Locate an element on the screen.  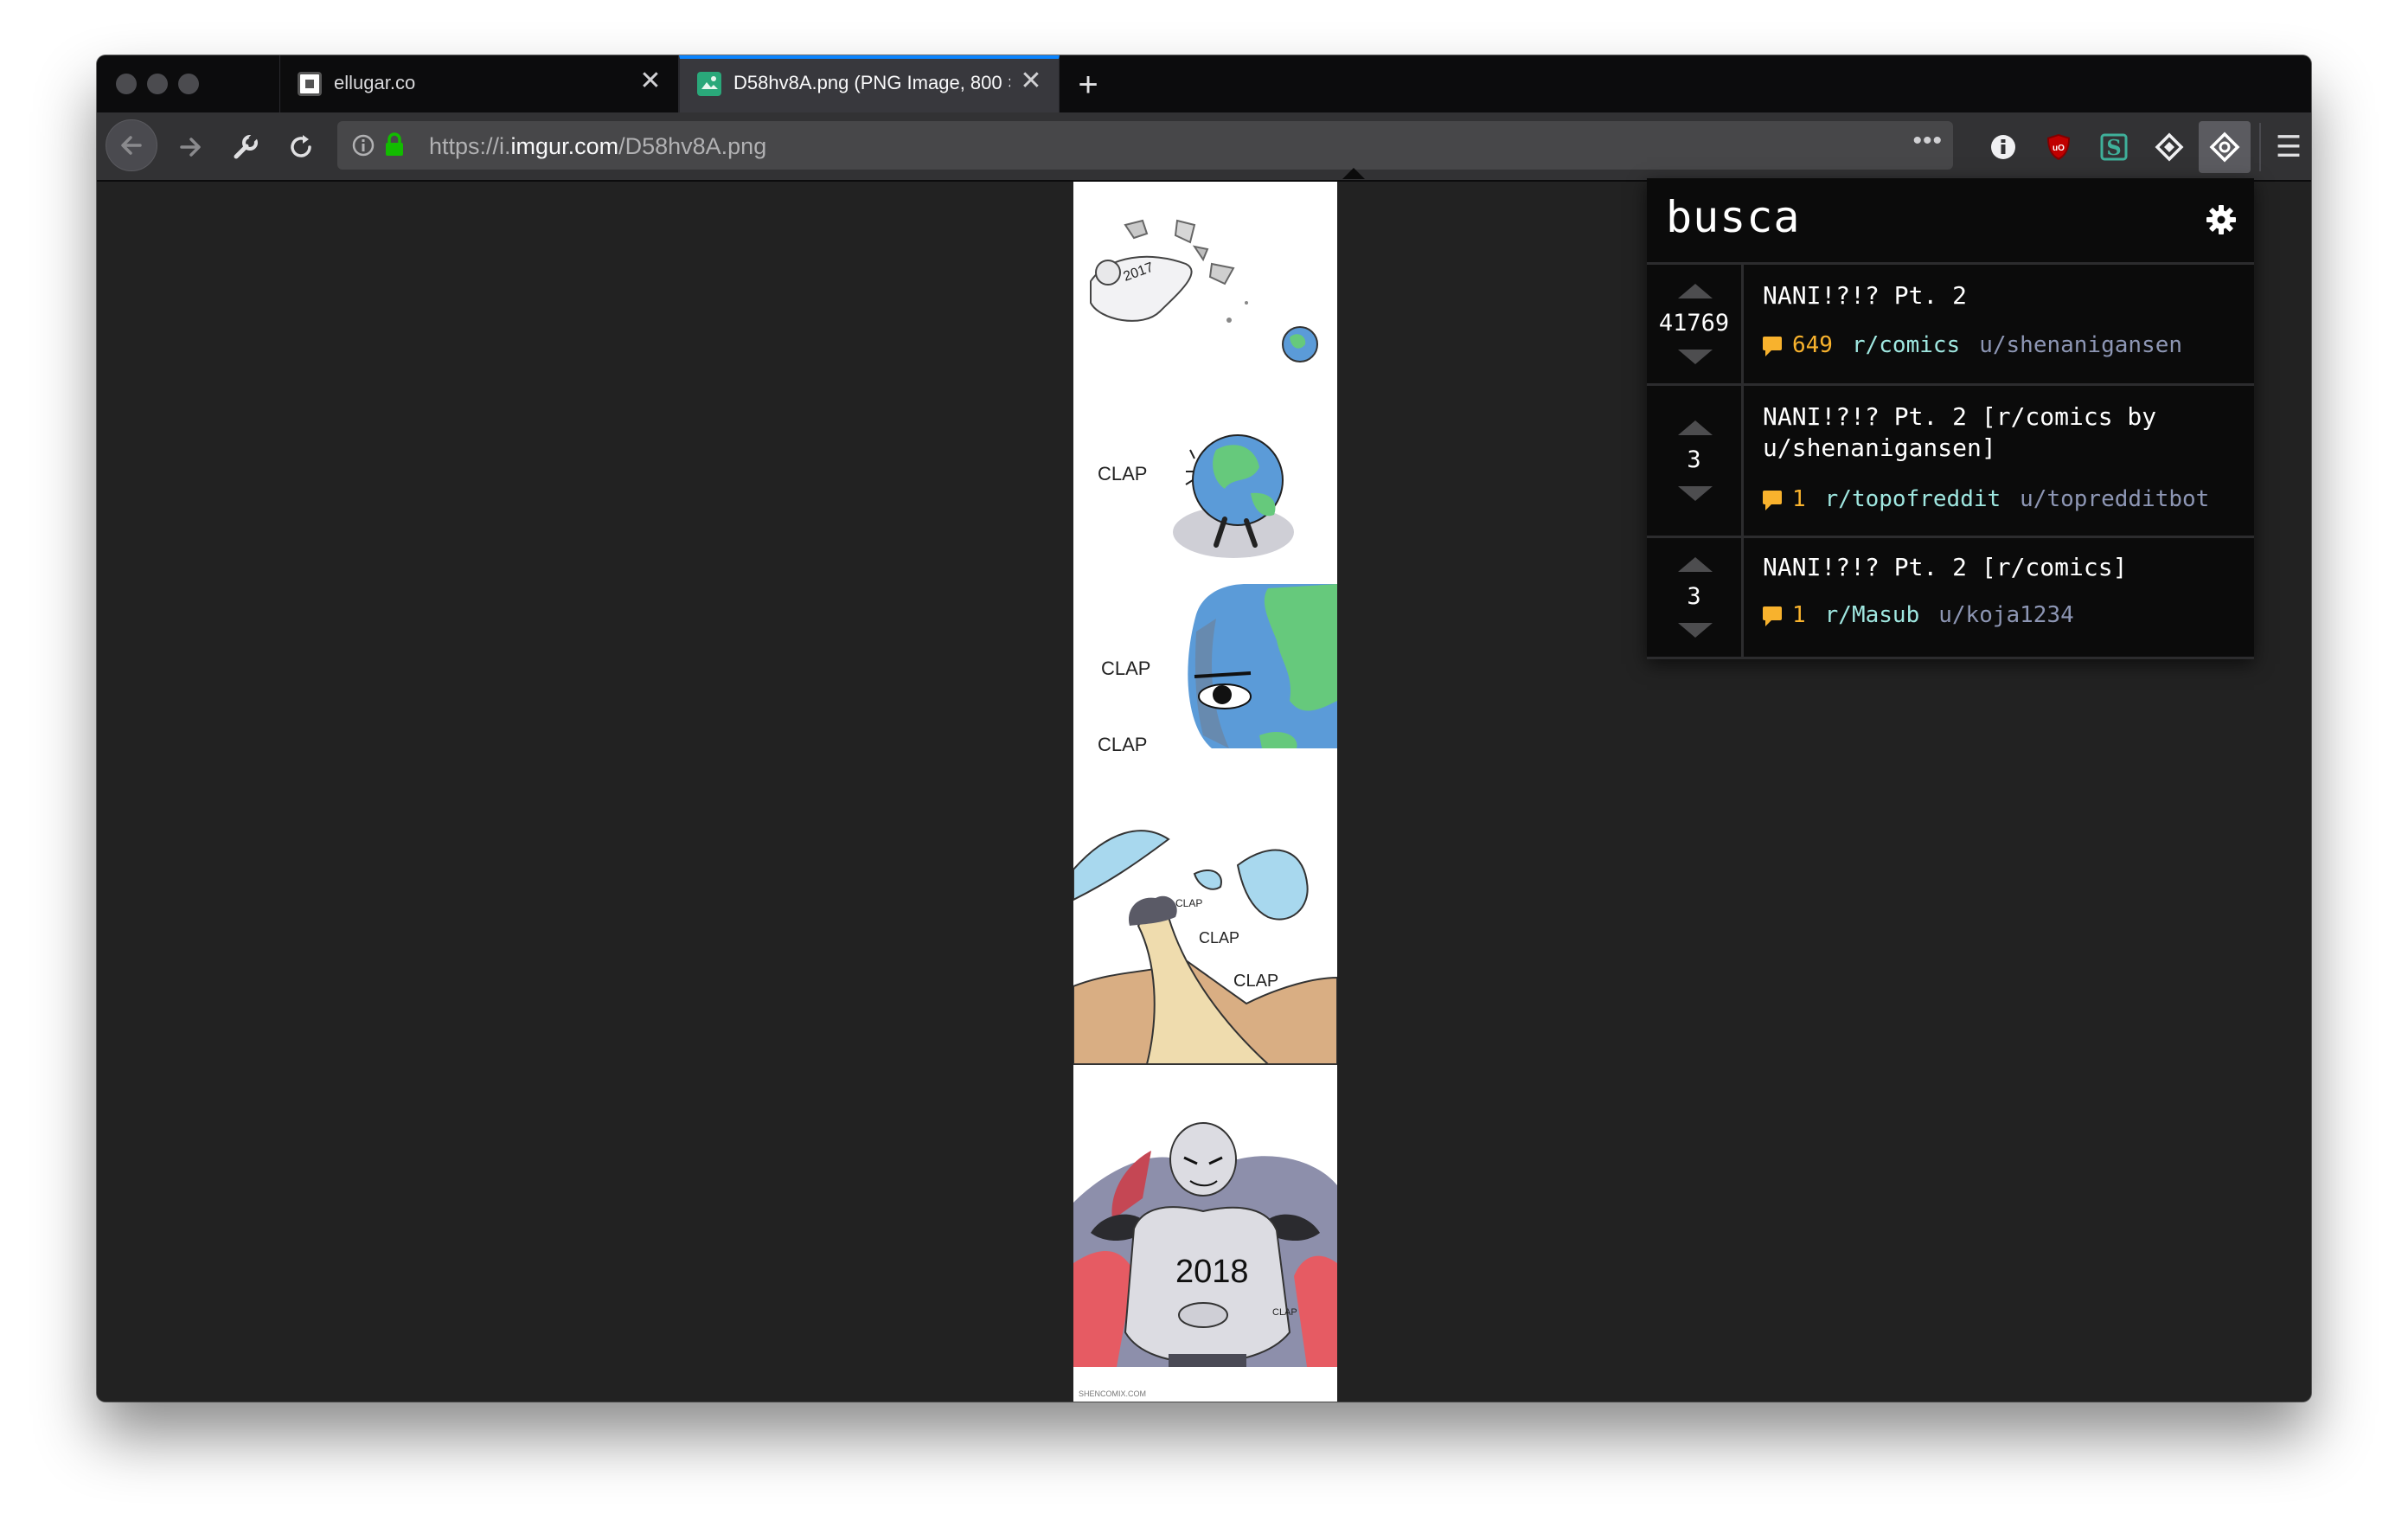
close-window-button is located at coordinates (126, 84).